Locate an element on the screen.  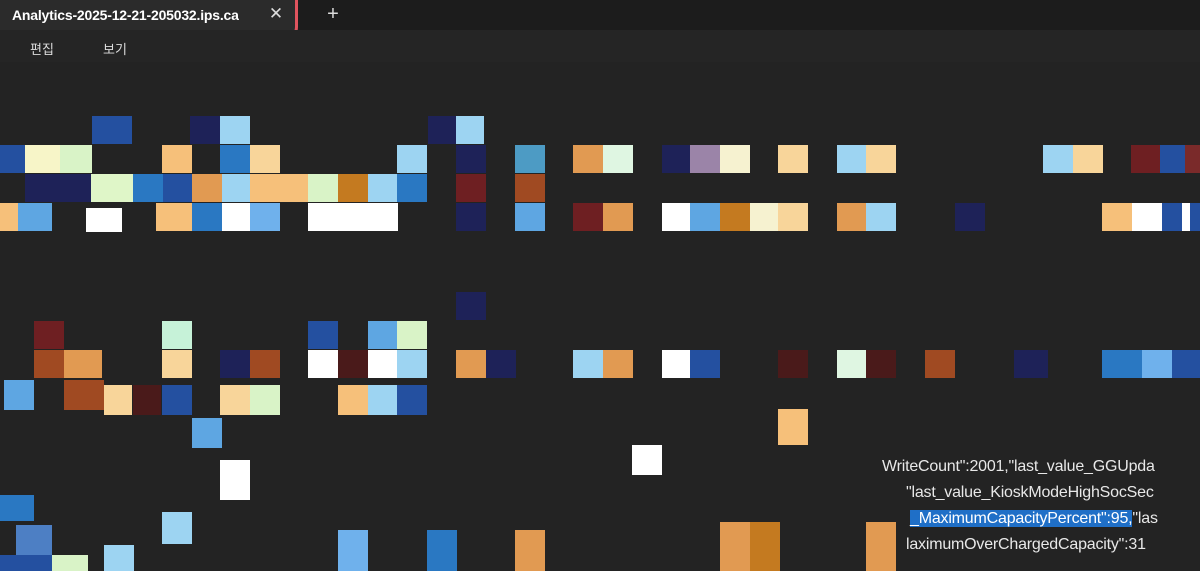
selected-text: _MaximumCapacityPercent":95, is located at coordinates (1021, 518).